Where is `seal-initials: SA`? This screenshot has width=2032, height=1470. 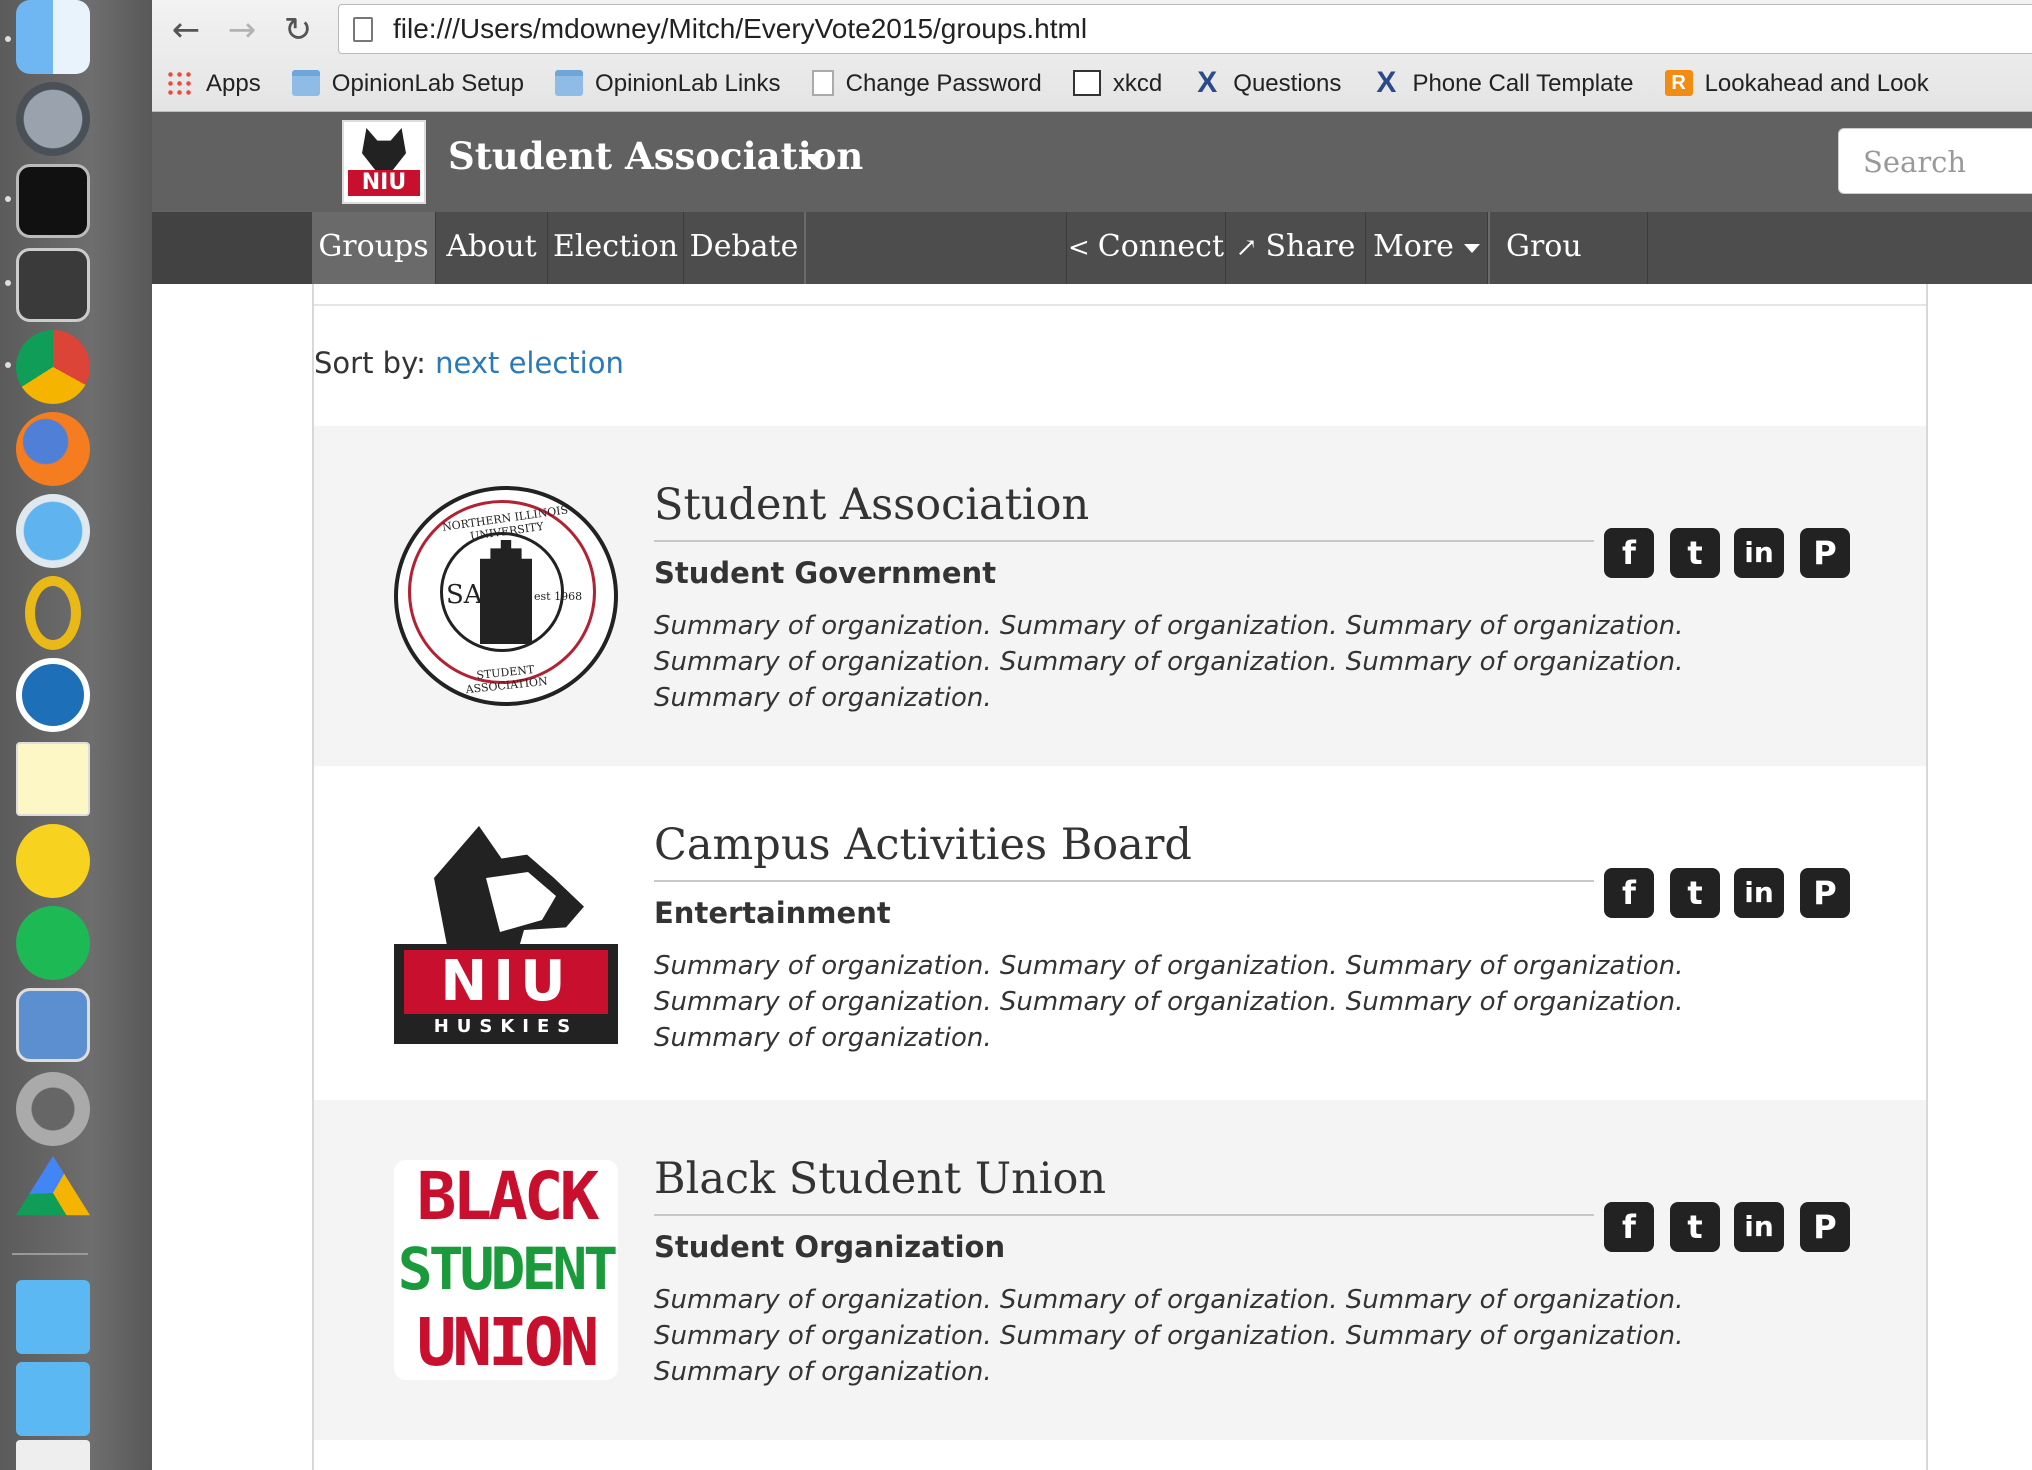
seal-initials: SA is located at coordinates (464, 595).